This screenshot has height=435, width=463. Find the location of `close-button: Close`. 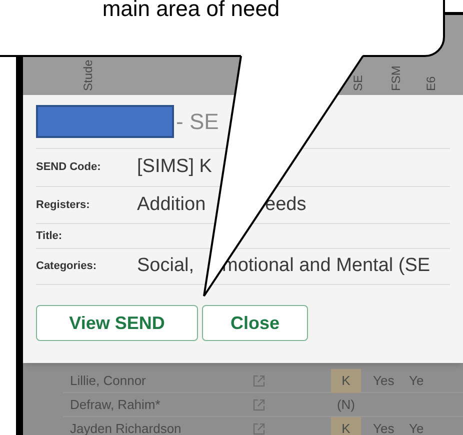

close-button: Close is located at coordinates (255, 323).